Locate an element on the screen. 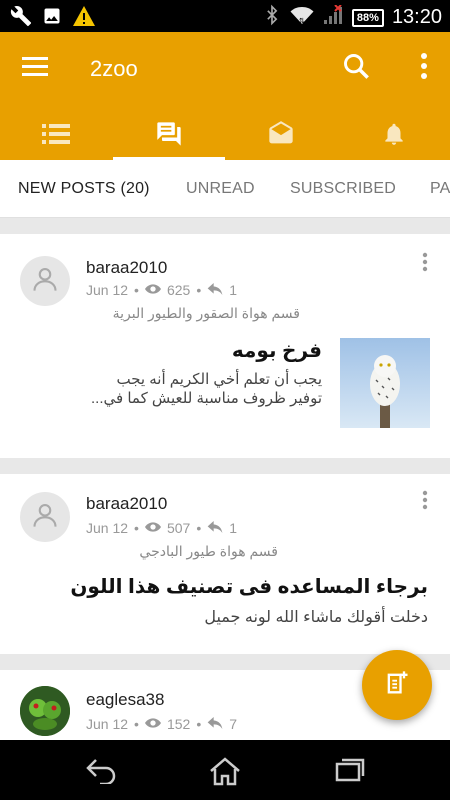  tab-forum is located at coordinates (169, 136).